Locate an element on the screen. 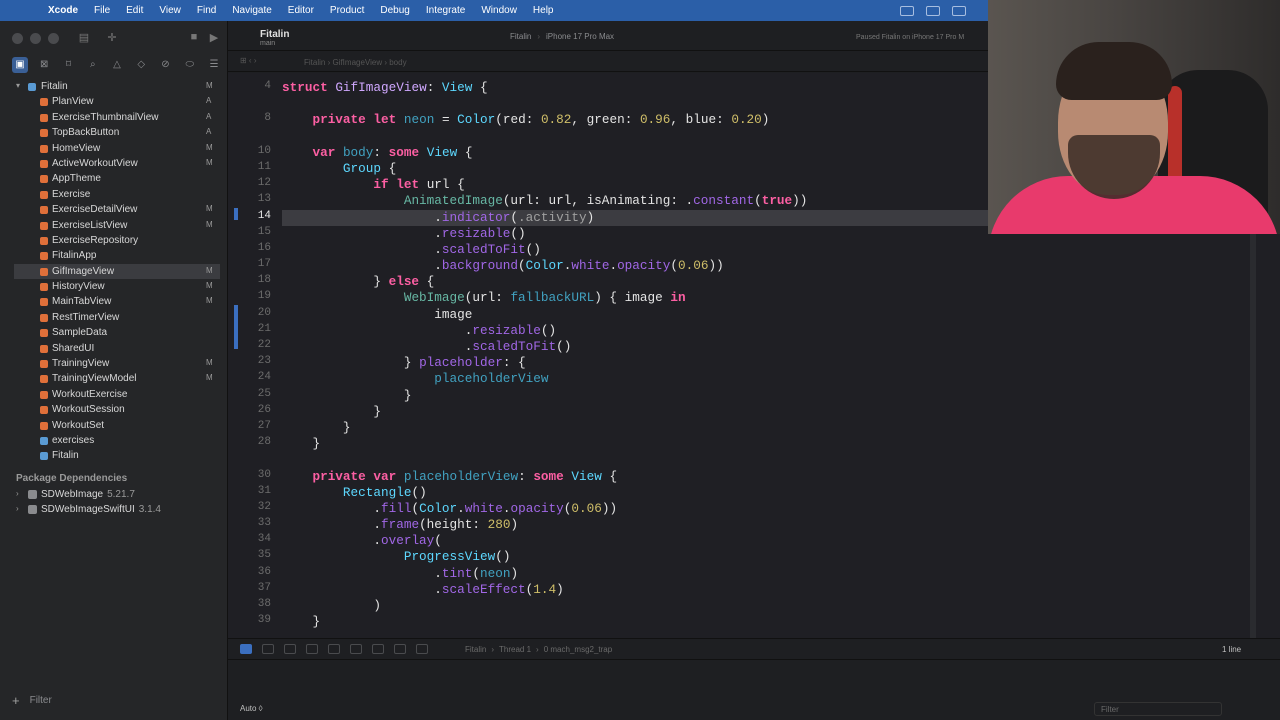 This screenshot has width=1280, height=720. file-item: PlanView A is located at coordinates (114, 101).